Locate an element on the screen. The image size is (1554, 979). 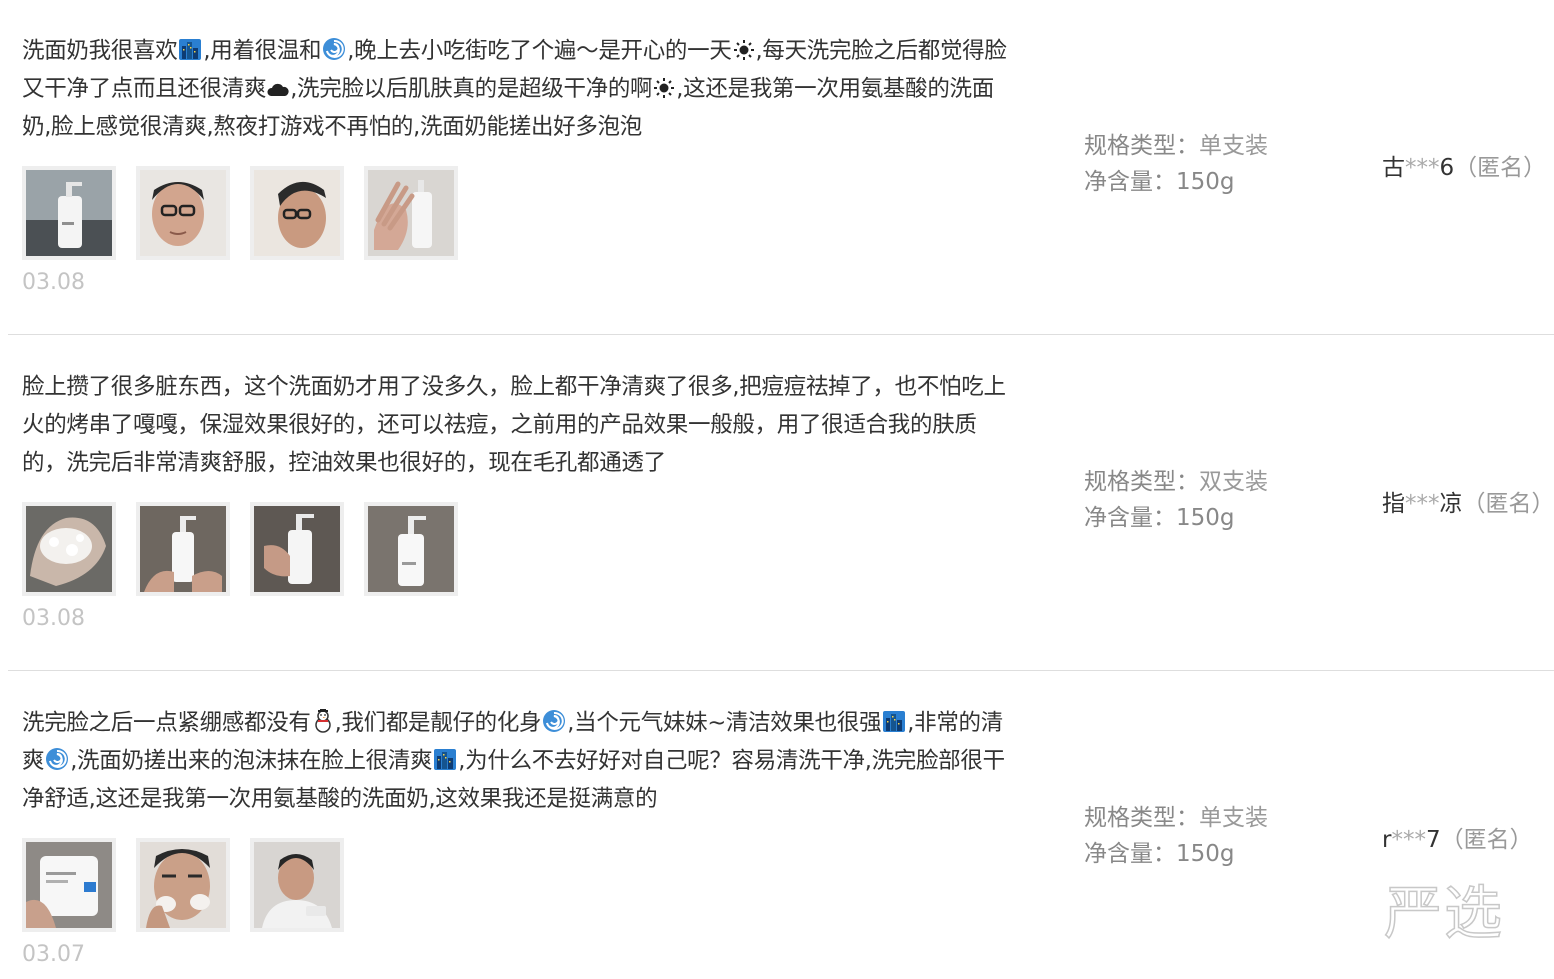
reviewer-name-last: 6 is located at coordinates (1447, 168).